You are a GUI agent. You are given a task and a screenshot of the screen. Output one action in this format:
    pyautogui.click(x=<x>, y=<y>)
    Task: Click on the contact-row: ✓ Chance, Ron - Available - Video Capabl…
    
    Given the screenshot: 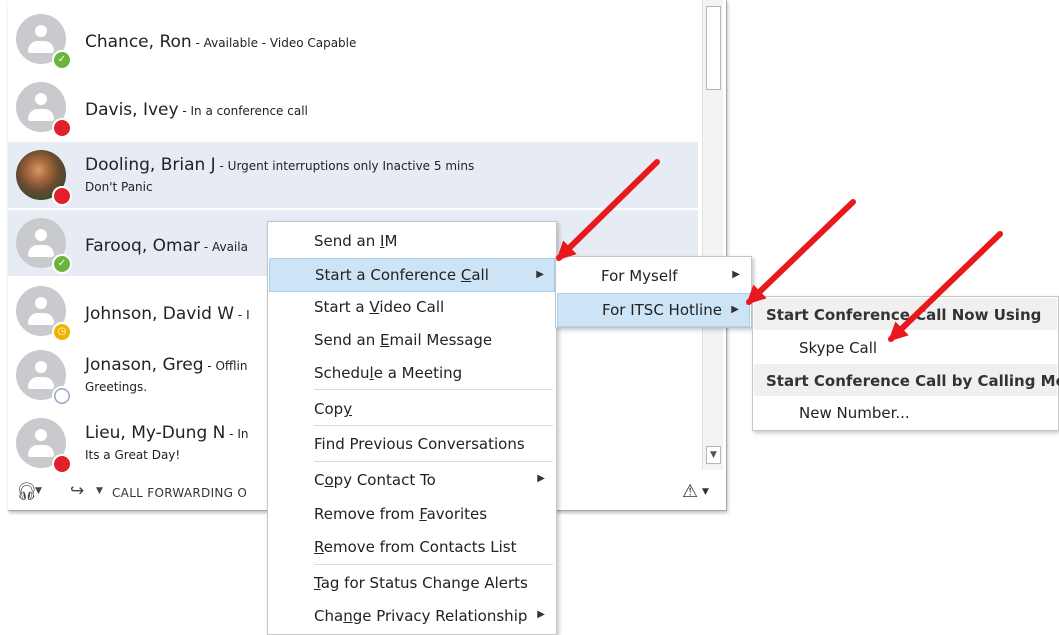 What is the action you would take?
    pyautogui.click(x=353, y=39)
    